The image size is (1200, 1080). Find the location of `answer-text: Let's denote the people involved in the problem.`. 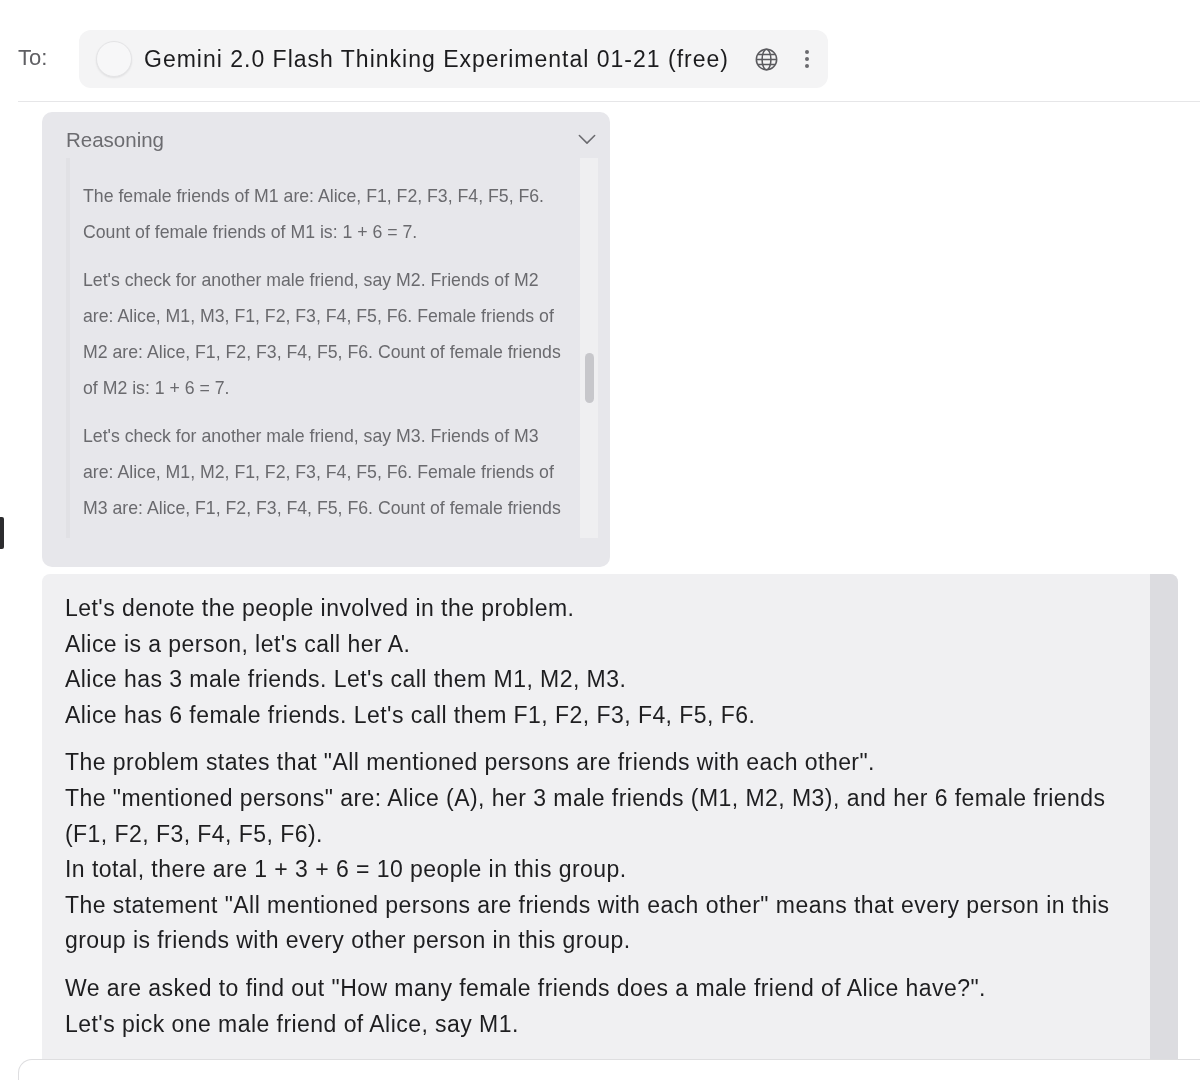

answer-text: Let's denote the people involved in the problem. is located at coordinates (320, 608).